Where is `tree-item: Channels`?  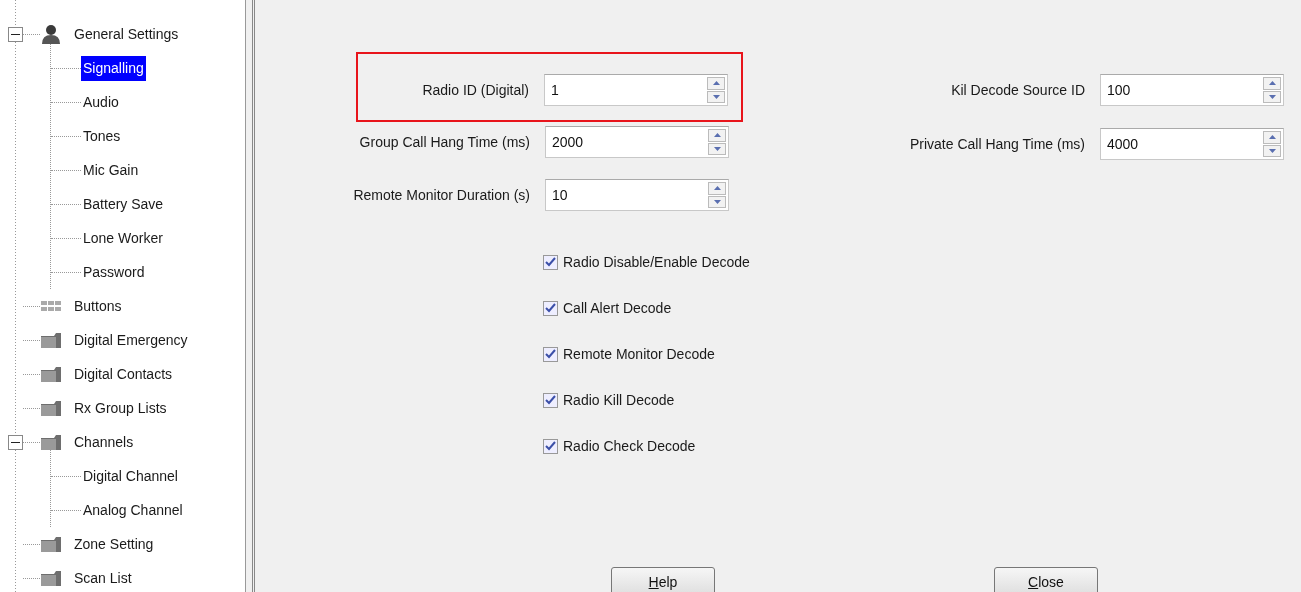 tree-item: Channels is located at coordinates (104, 442).